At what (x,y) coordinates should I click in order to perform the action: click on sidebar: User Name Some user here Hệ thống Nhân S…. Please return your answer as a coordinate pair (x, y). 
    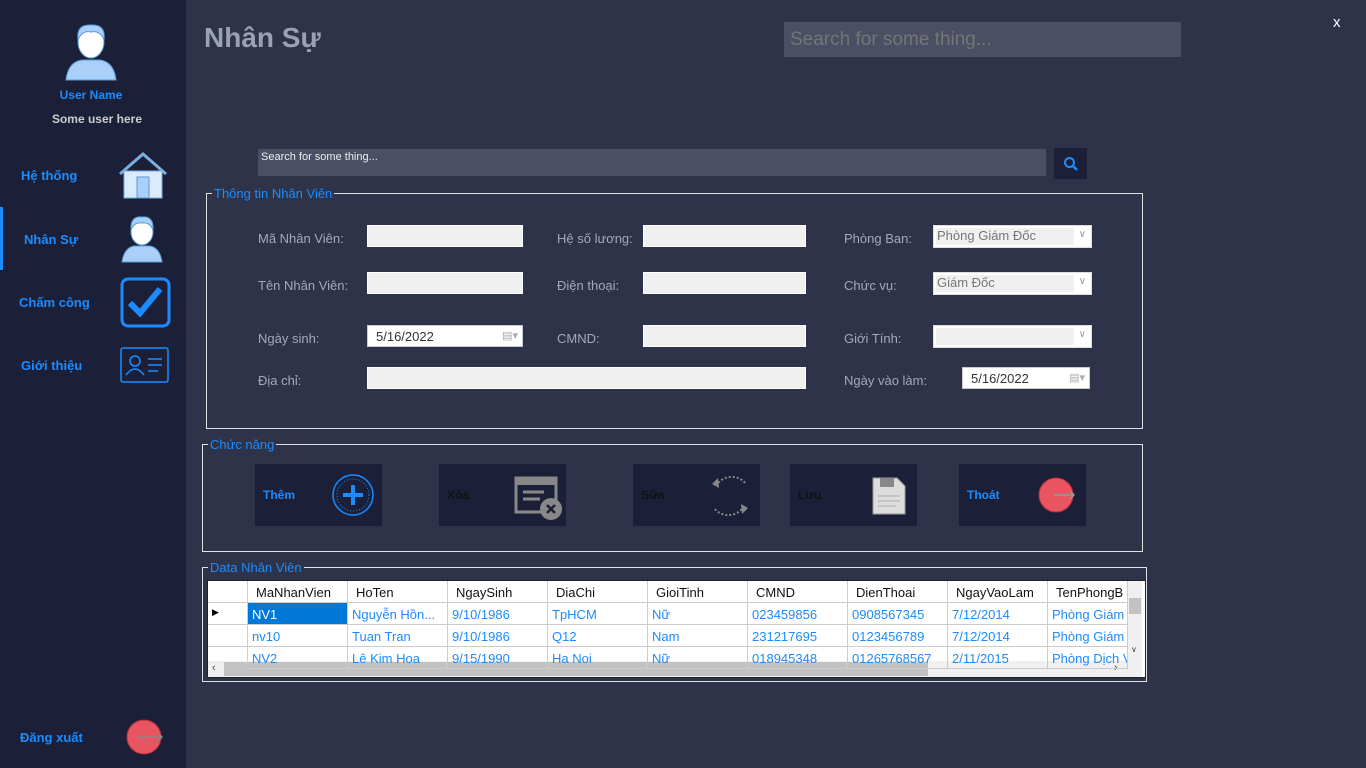
    Looking at the image, I should click on (93, 384).